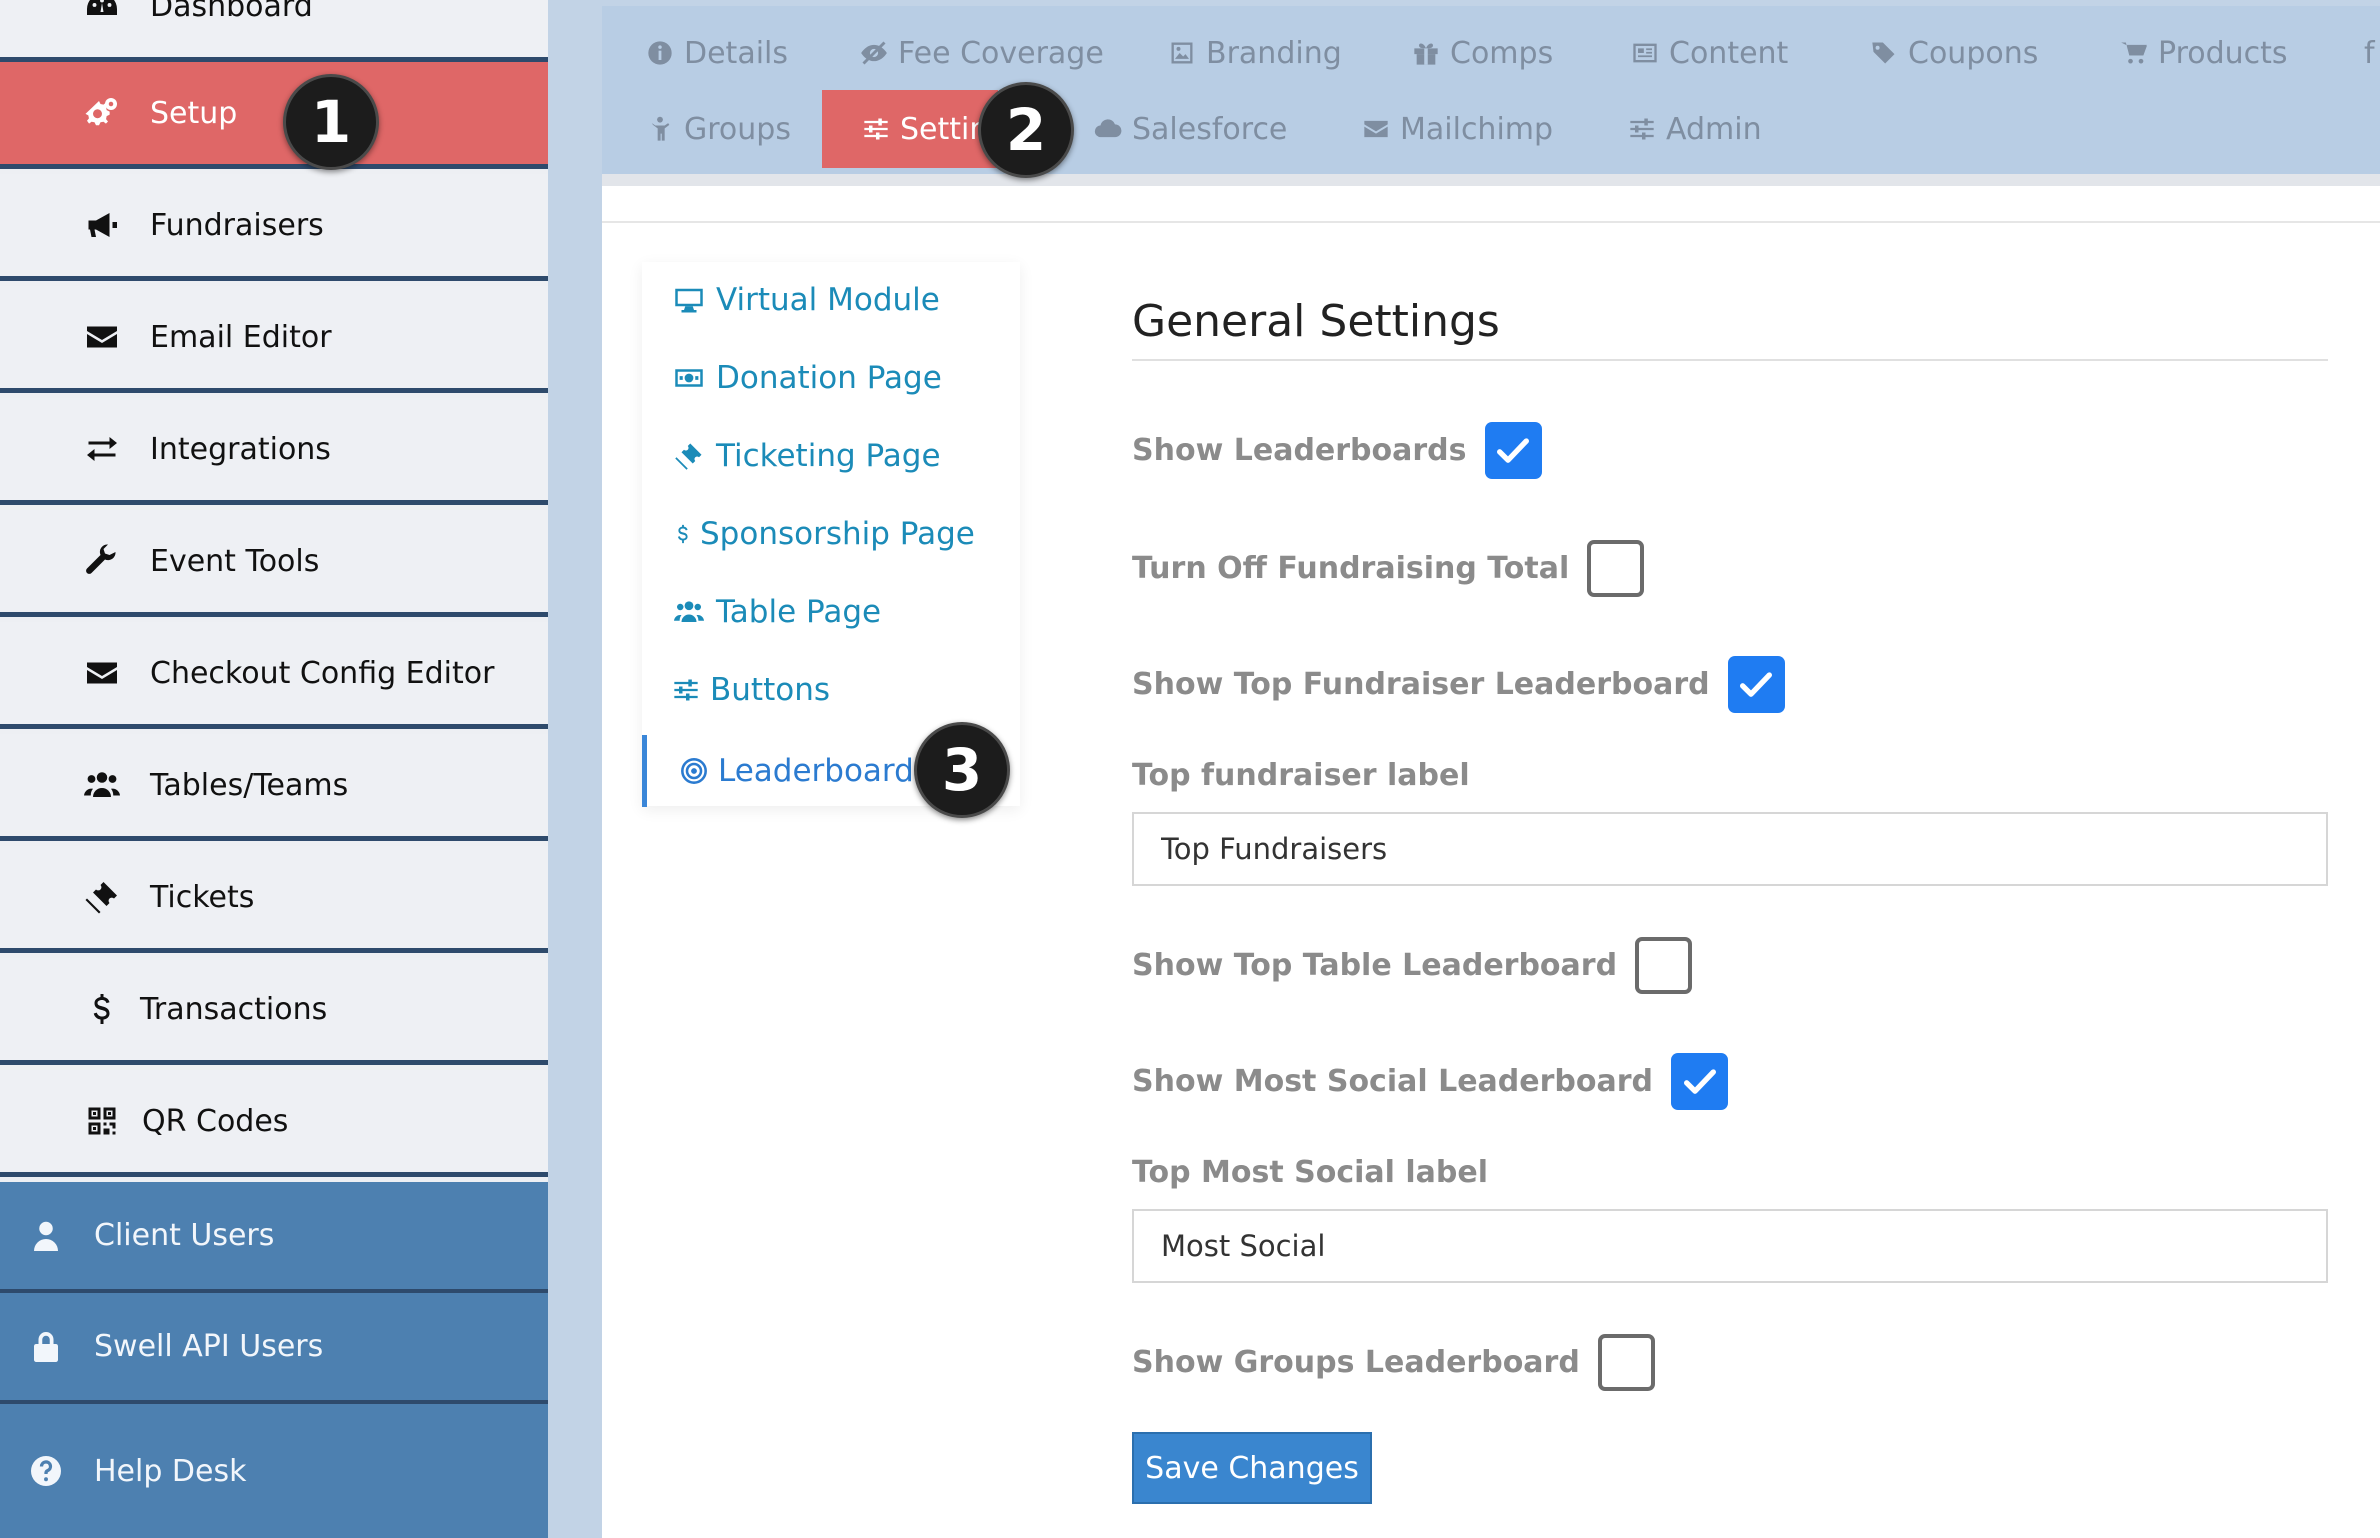 This screenshot has height=1538, width=2380. I want to click on tab-details: Details, so click(717, 53).